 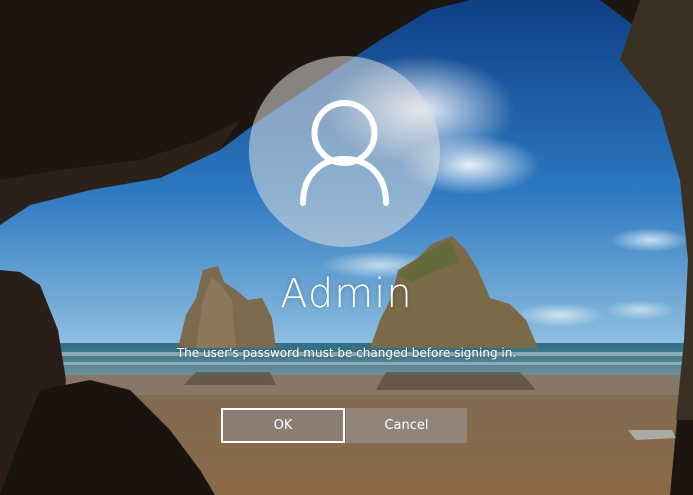 I want to click on user-icon, so click(x=344, y=153).